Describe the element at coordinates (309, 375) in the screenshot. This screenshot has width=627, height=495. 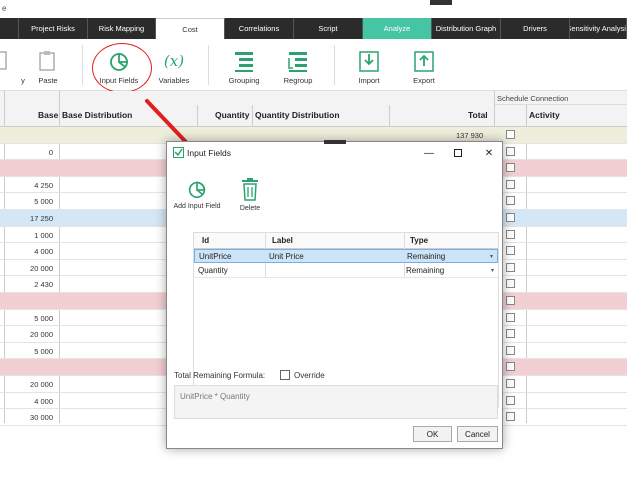
I see `override-label: Override` at that location.